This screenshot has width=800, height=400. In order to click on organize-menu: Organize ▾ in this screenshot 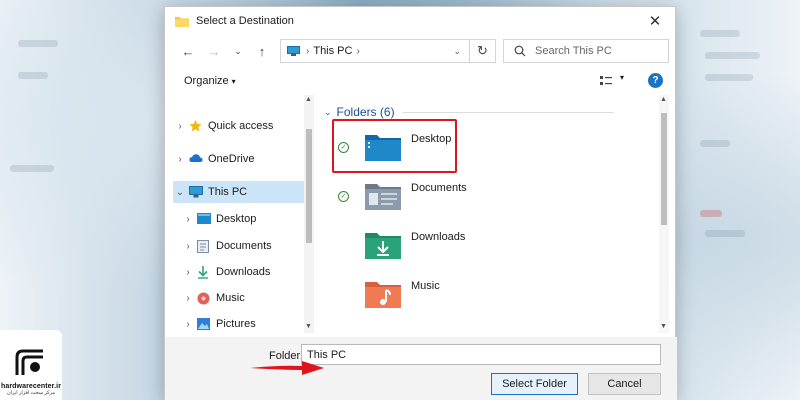, I will do `click(210, 81)`.